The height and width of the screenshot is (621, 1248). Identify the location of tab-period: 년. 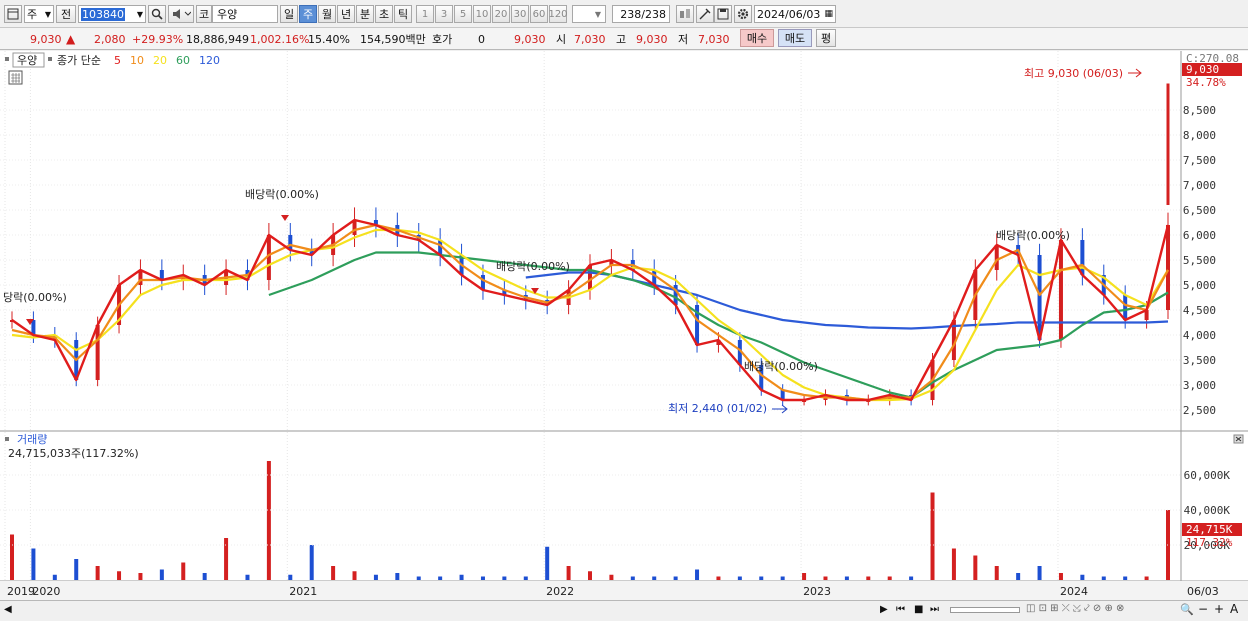
(346, 14).